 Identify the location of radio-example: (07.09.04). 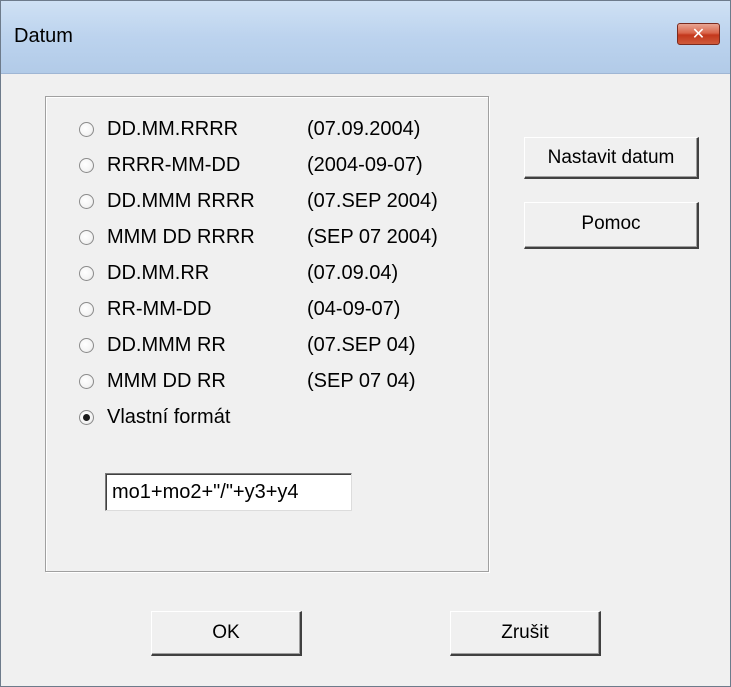
(353, 272).